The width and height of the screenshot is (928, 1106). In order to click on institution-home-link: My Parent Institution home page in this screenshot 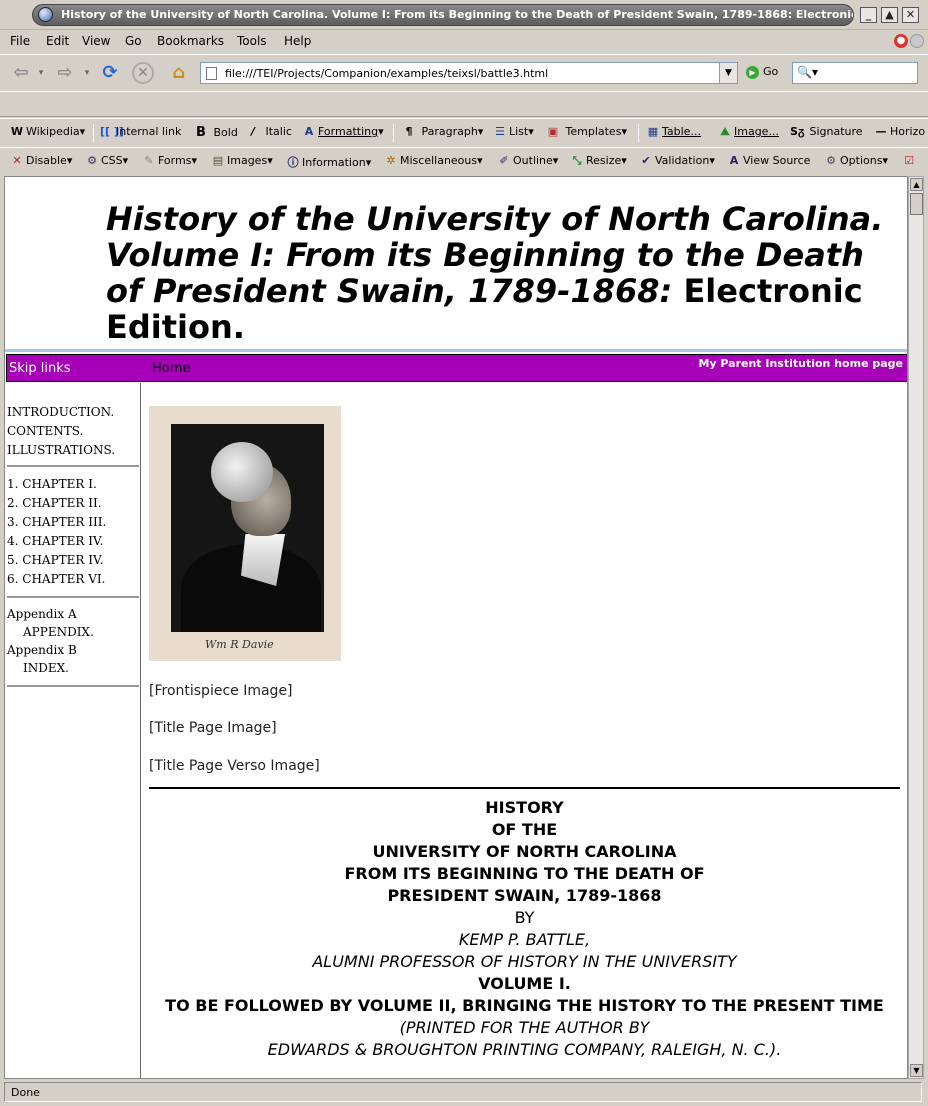, I will do `click(800, 363)`.